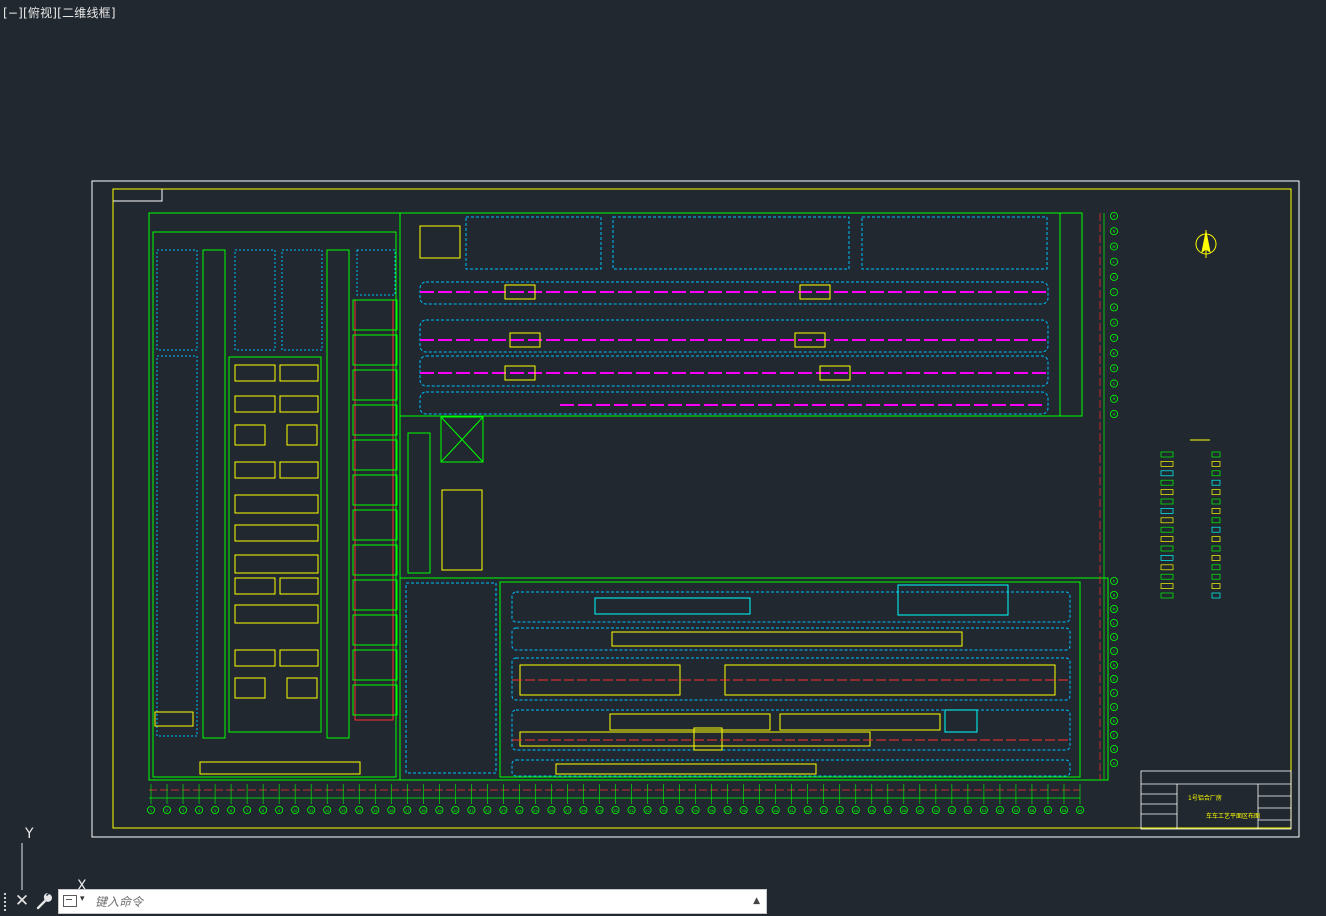  What do you see at coordinates (635, 303) in the screenshot?
I see `top-hall-equipment` at bounding box center [635, 303].